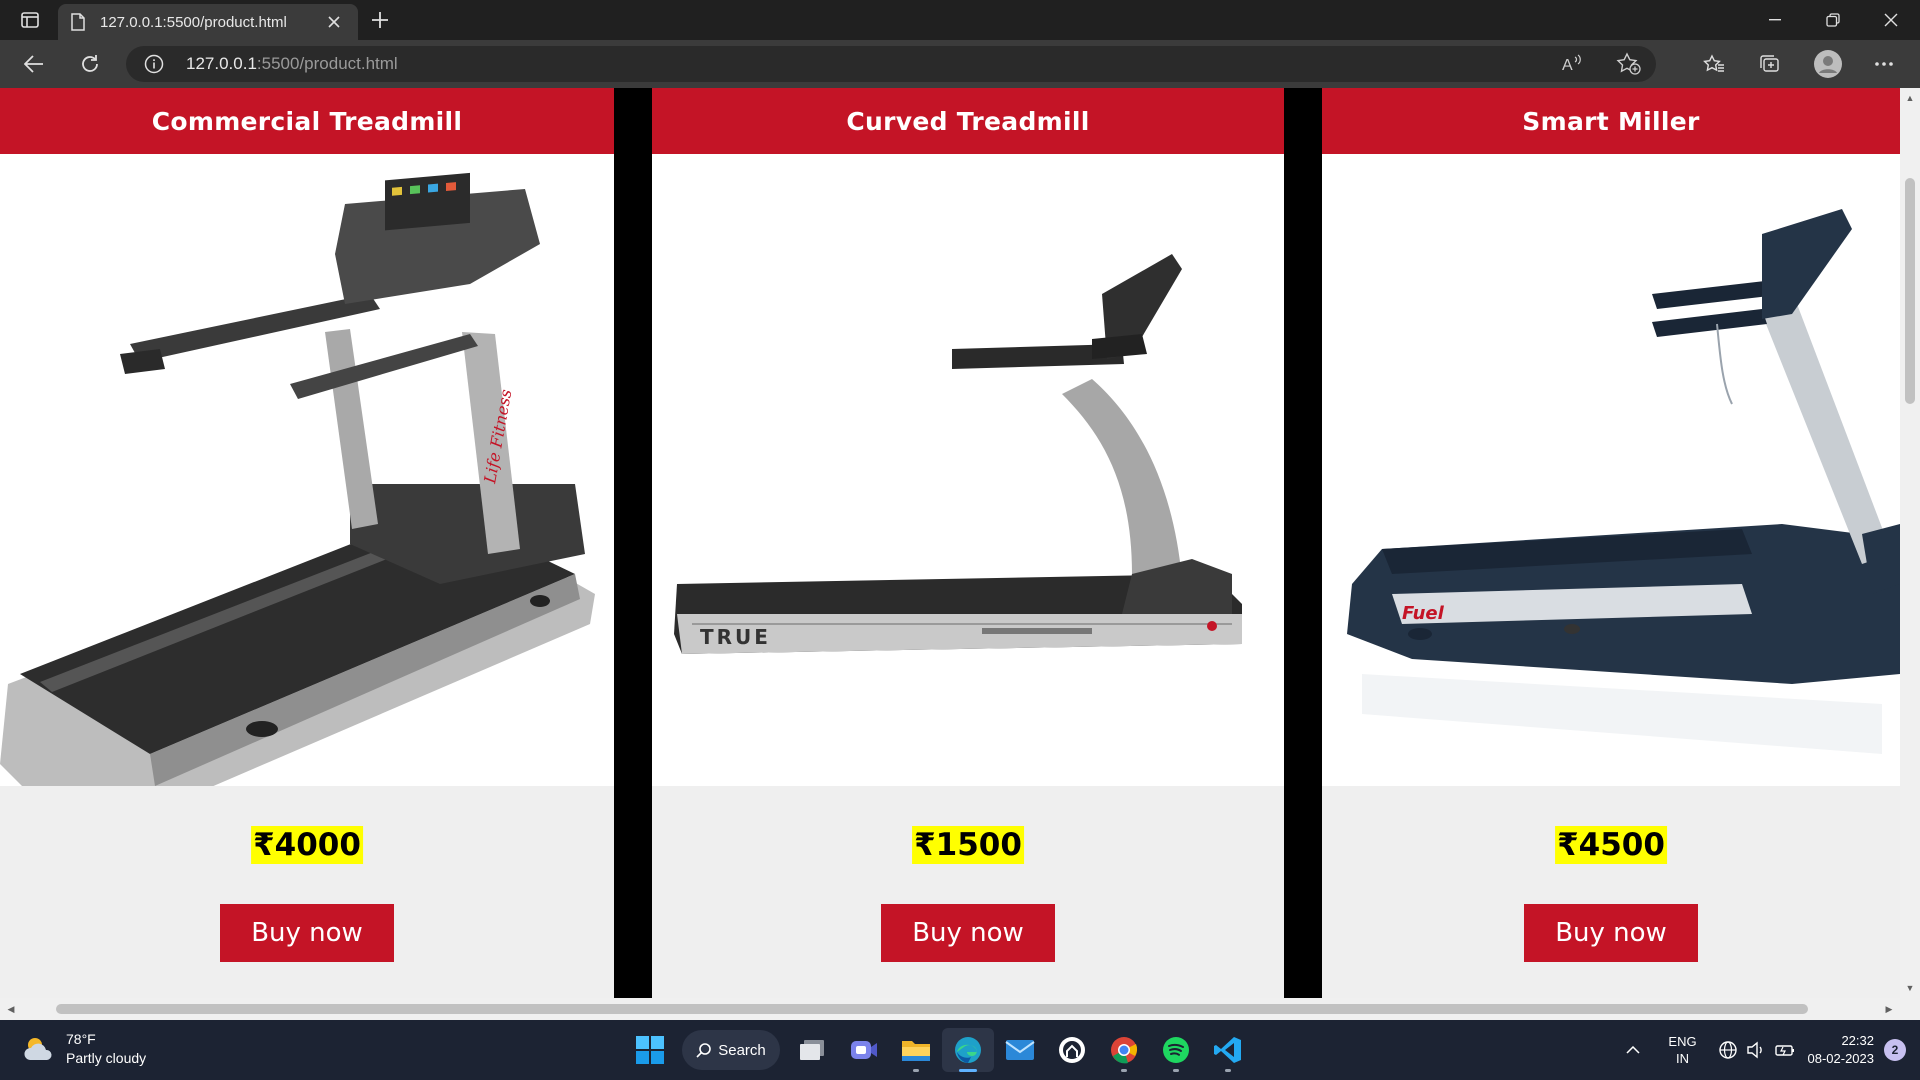 The image size is (1920, 1080). I want to click on brand-text: Fuel, so click(1423, 613).